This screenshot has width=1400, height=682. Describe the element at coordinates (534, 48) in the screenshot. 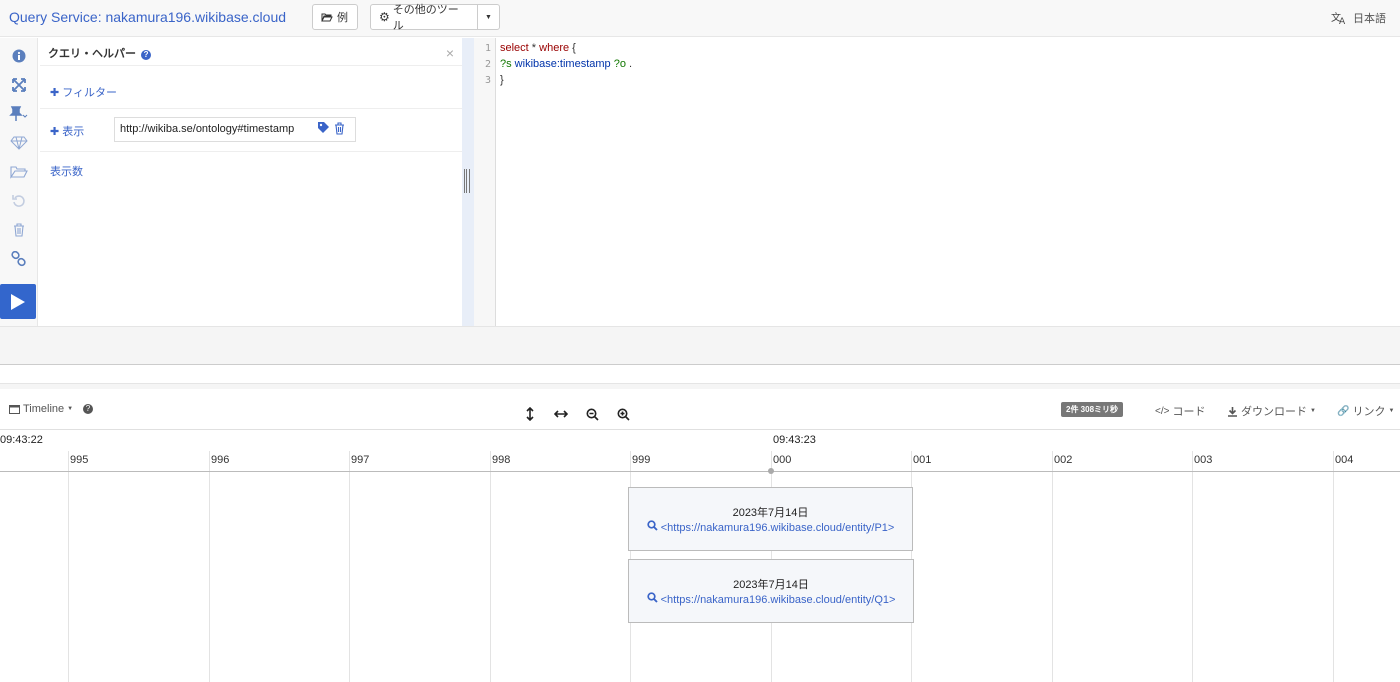

I see `code-text: *` at that location.